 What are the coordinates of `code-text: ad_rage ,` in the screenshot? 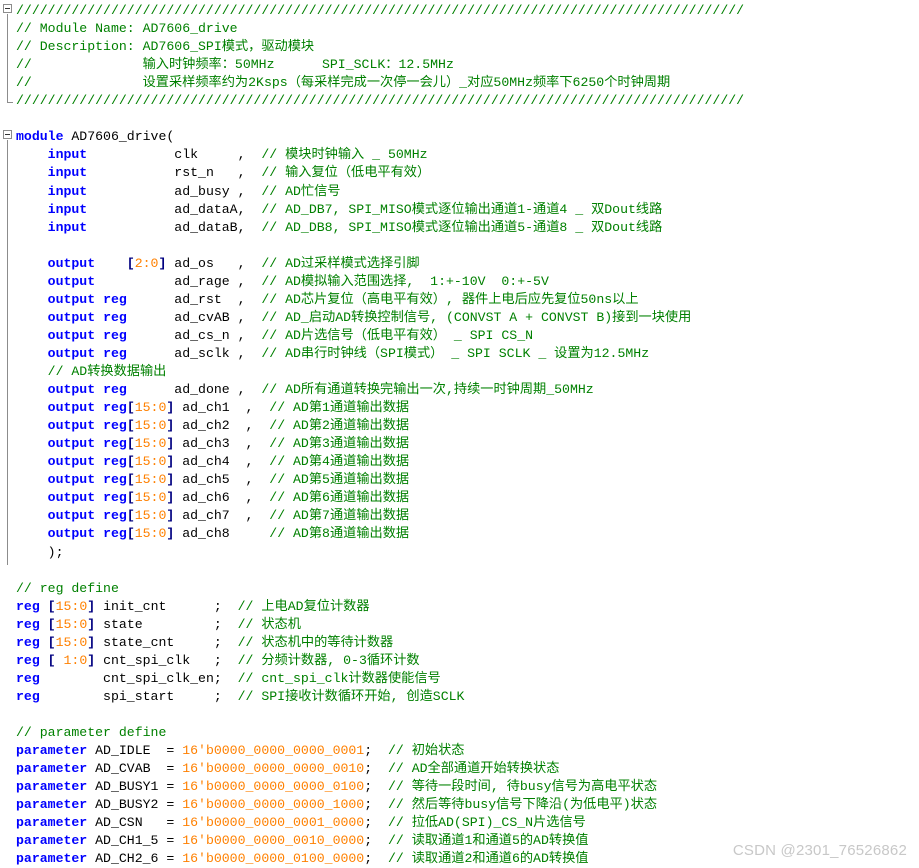 It's located at (178, 281).